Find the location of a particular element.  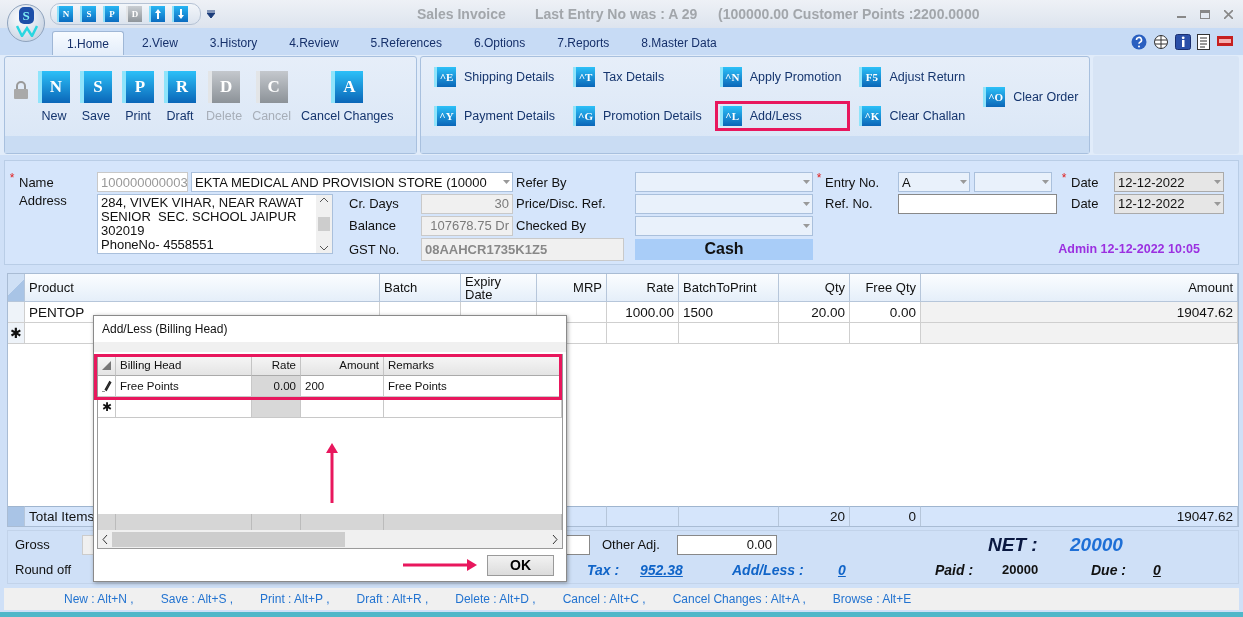

ribbon-button: R Draft is located at coordinates (180, 96).